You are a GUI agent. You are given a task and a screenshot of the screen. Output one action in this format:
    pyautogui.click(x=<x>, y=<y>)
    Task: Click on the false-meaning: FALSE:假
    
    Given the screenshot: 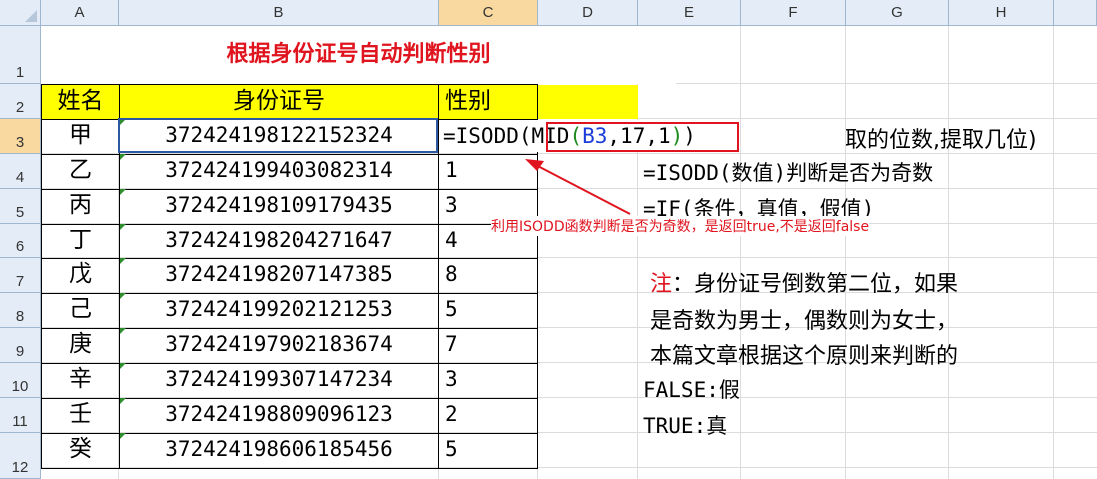 What is the action you would take?
    pyautogui.click(x=691, y=390)
    